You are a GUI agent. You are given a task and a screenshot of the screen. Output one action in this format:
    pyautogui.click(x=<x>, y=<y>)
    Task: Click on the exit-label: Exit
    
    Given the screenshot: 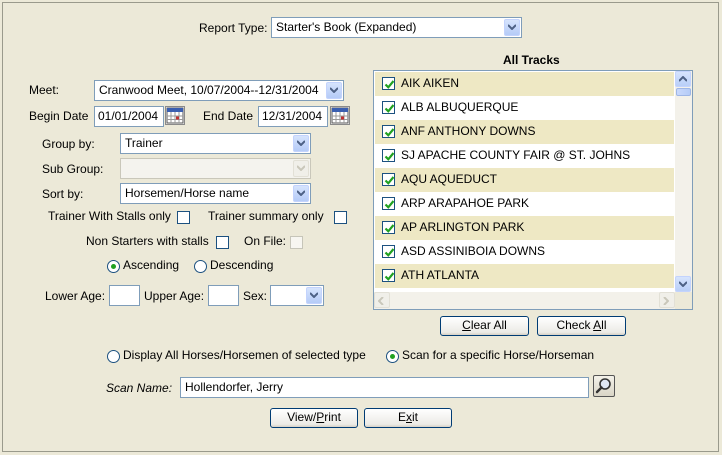 What is the action you would take?
    pyautogui.click(x=407, y=417)
    